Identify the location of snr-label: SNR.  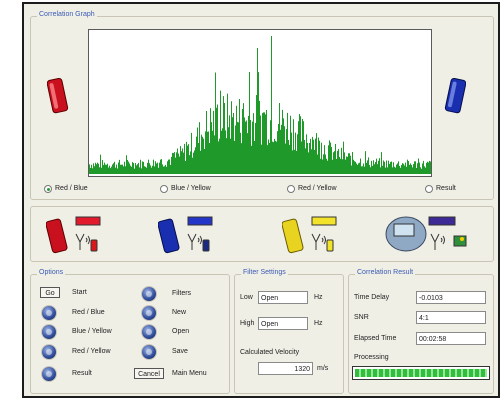
(361, 317).